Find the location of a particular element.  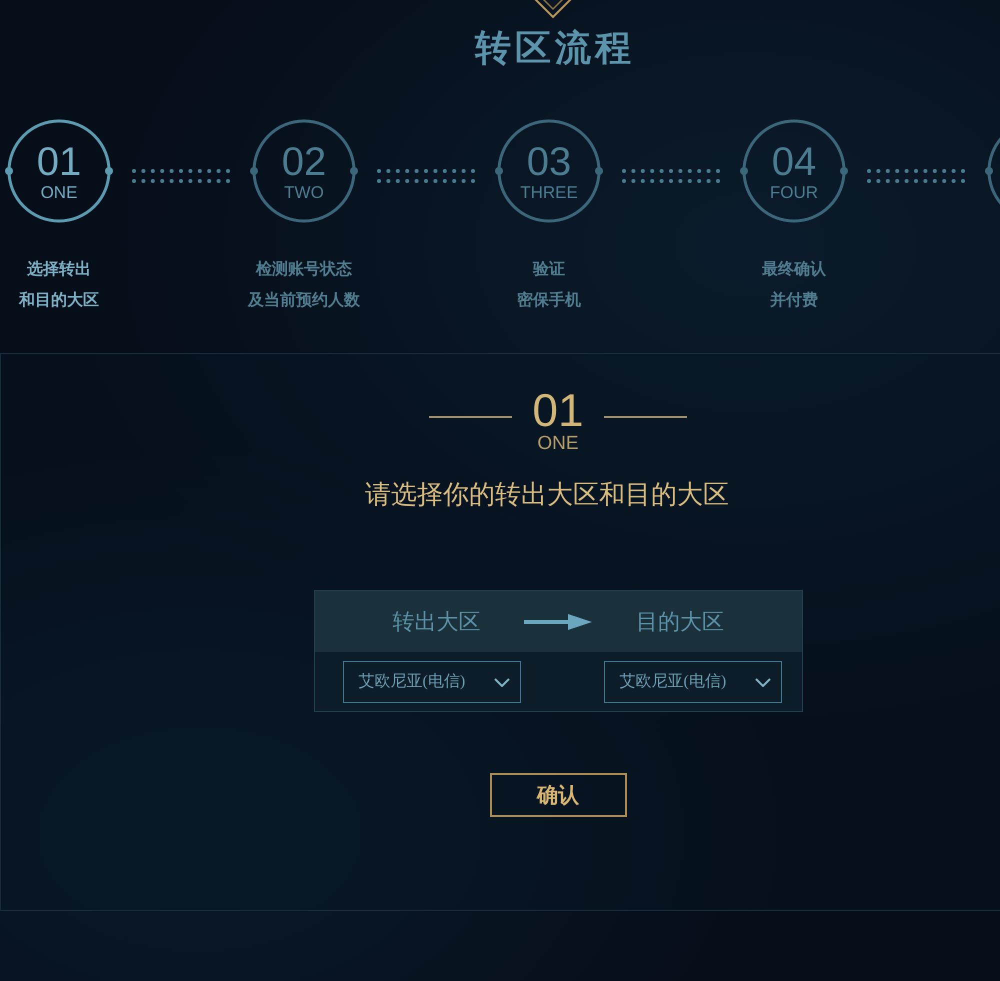

step-label: 验证 密保手机 is located at coordinates (549, 284).